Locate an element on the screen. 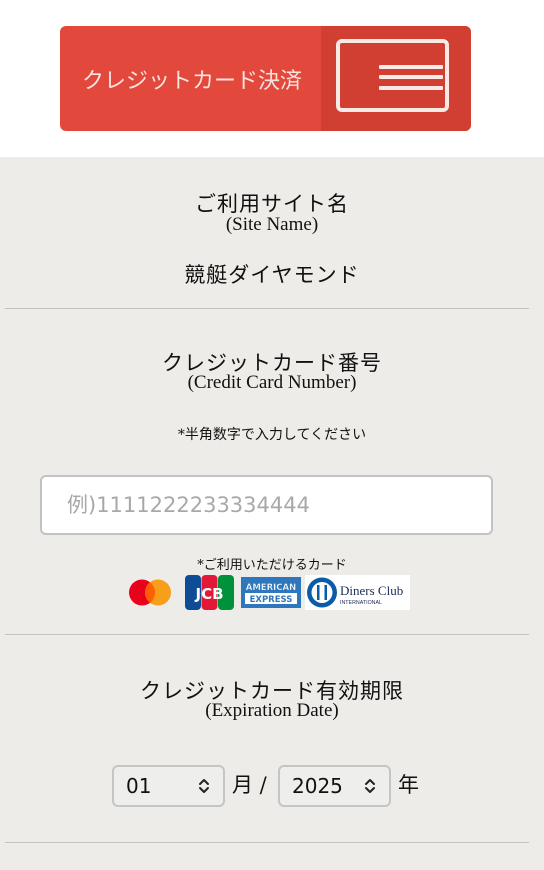 The height and width of the screenshot is (870, 544). menu-bar-middle is located at coordinates (411, 77).